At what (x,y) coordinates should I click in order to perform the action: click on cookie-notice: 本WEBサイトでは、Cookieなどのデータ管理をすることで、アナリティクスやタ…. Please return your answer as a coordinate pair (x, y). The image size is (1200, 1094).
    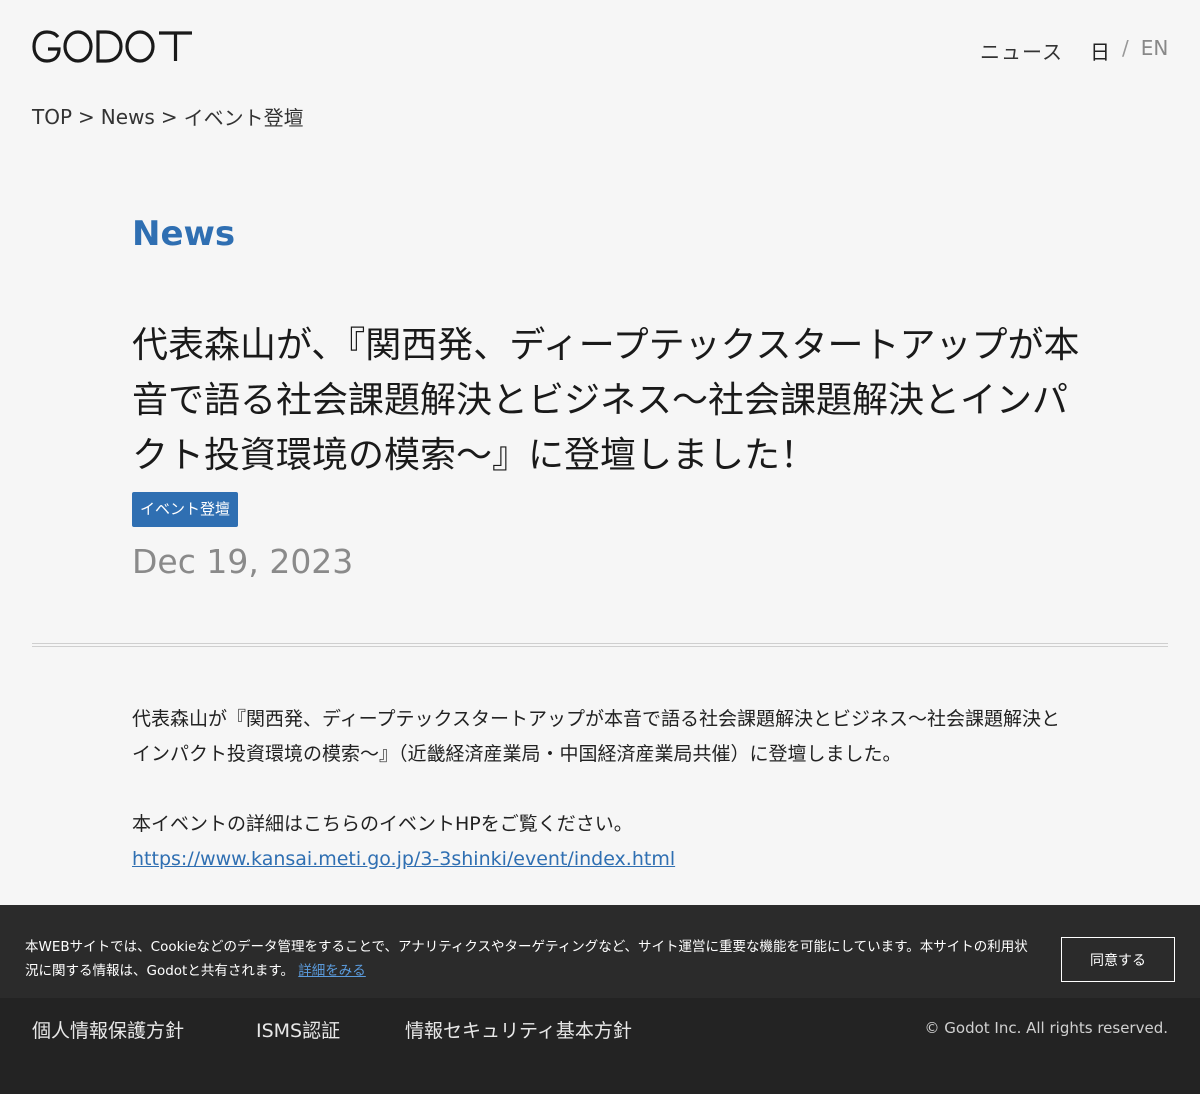
    Looking at the image, I should click on (532, 959).